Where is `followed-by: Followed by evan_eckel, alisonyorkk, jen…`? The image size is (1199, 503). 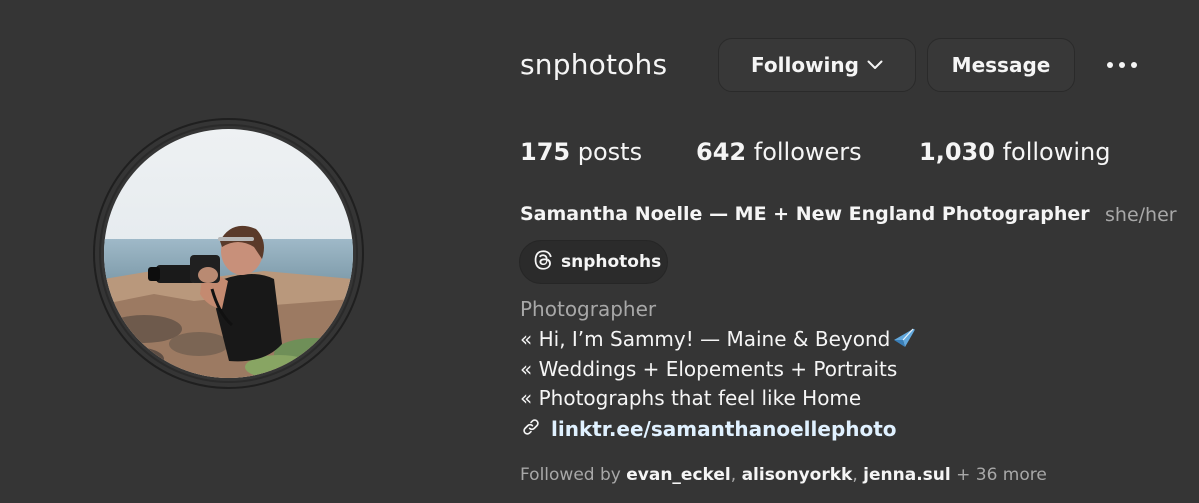
followed-by: Followed by evan_eckel, alisonyorkk, jen… is located at coordinates (783, 475).